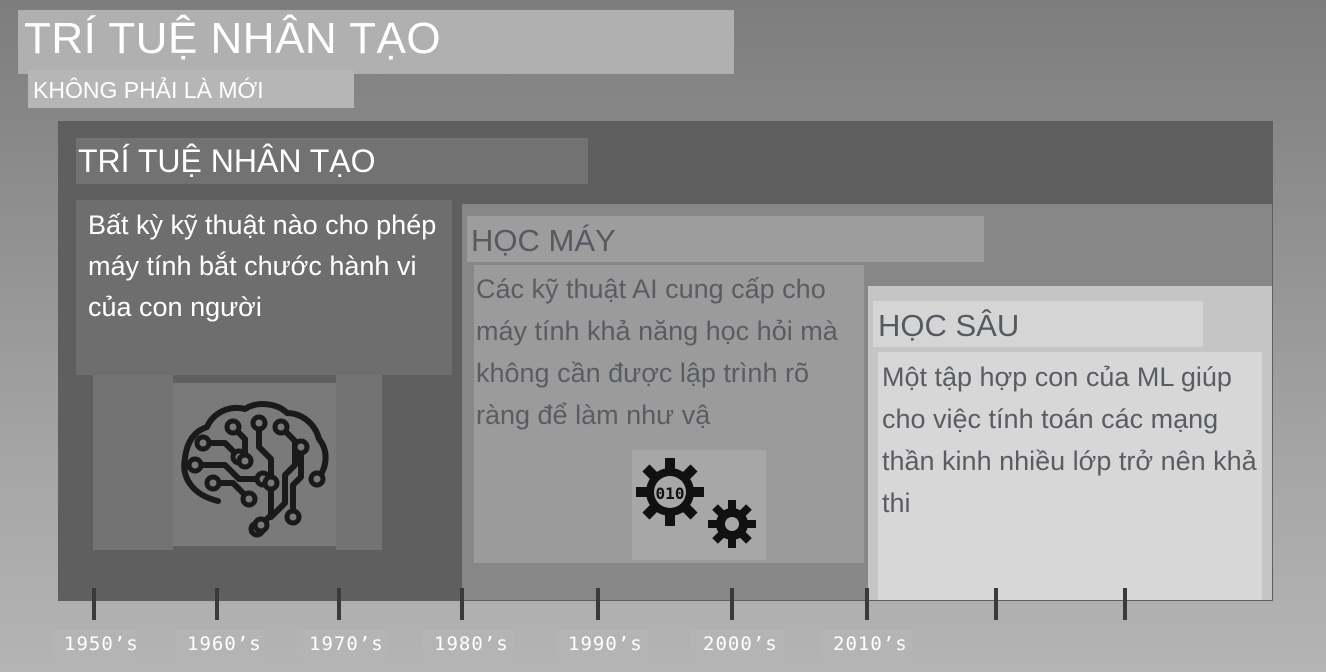  I want to click on year-label-2010s: 2010’s, so click(870, 644).